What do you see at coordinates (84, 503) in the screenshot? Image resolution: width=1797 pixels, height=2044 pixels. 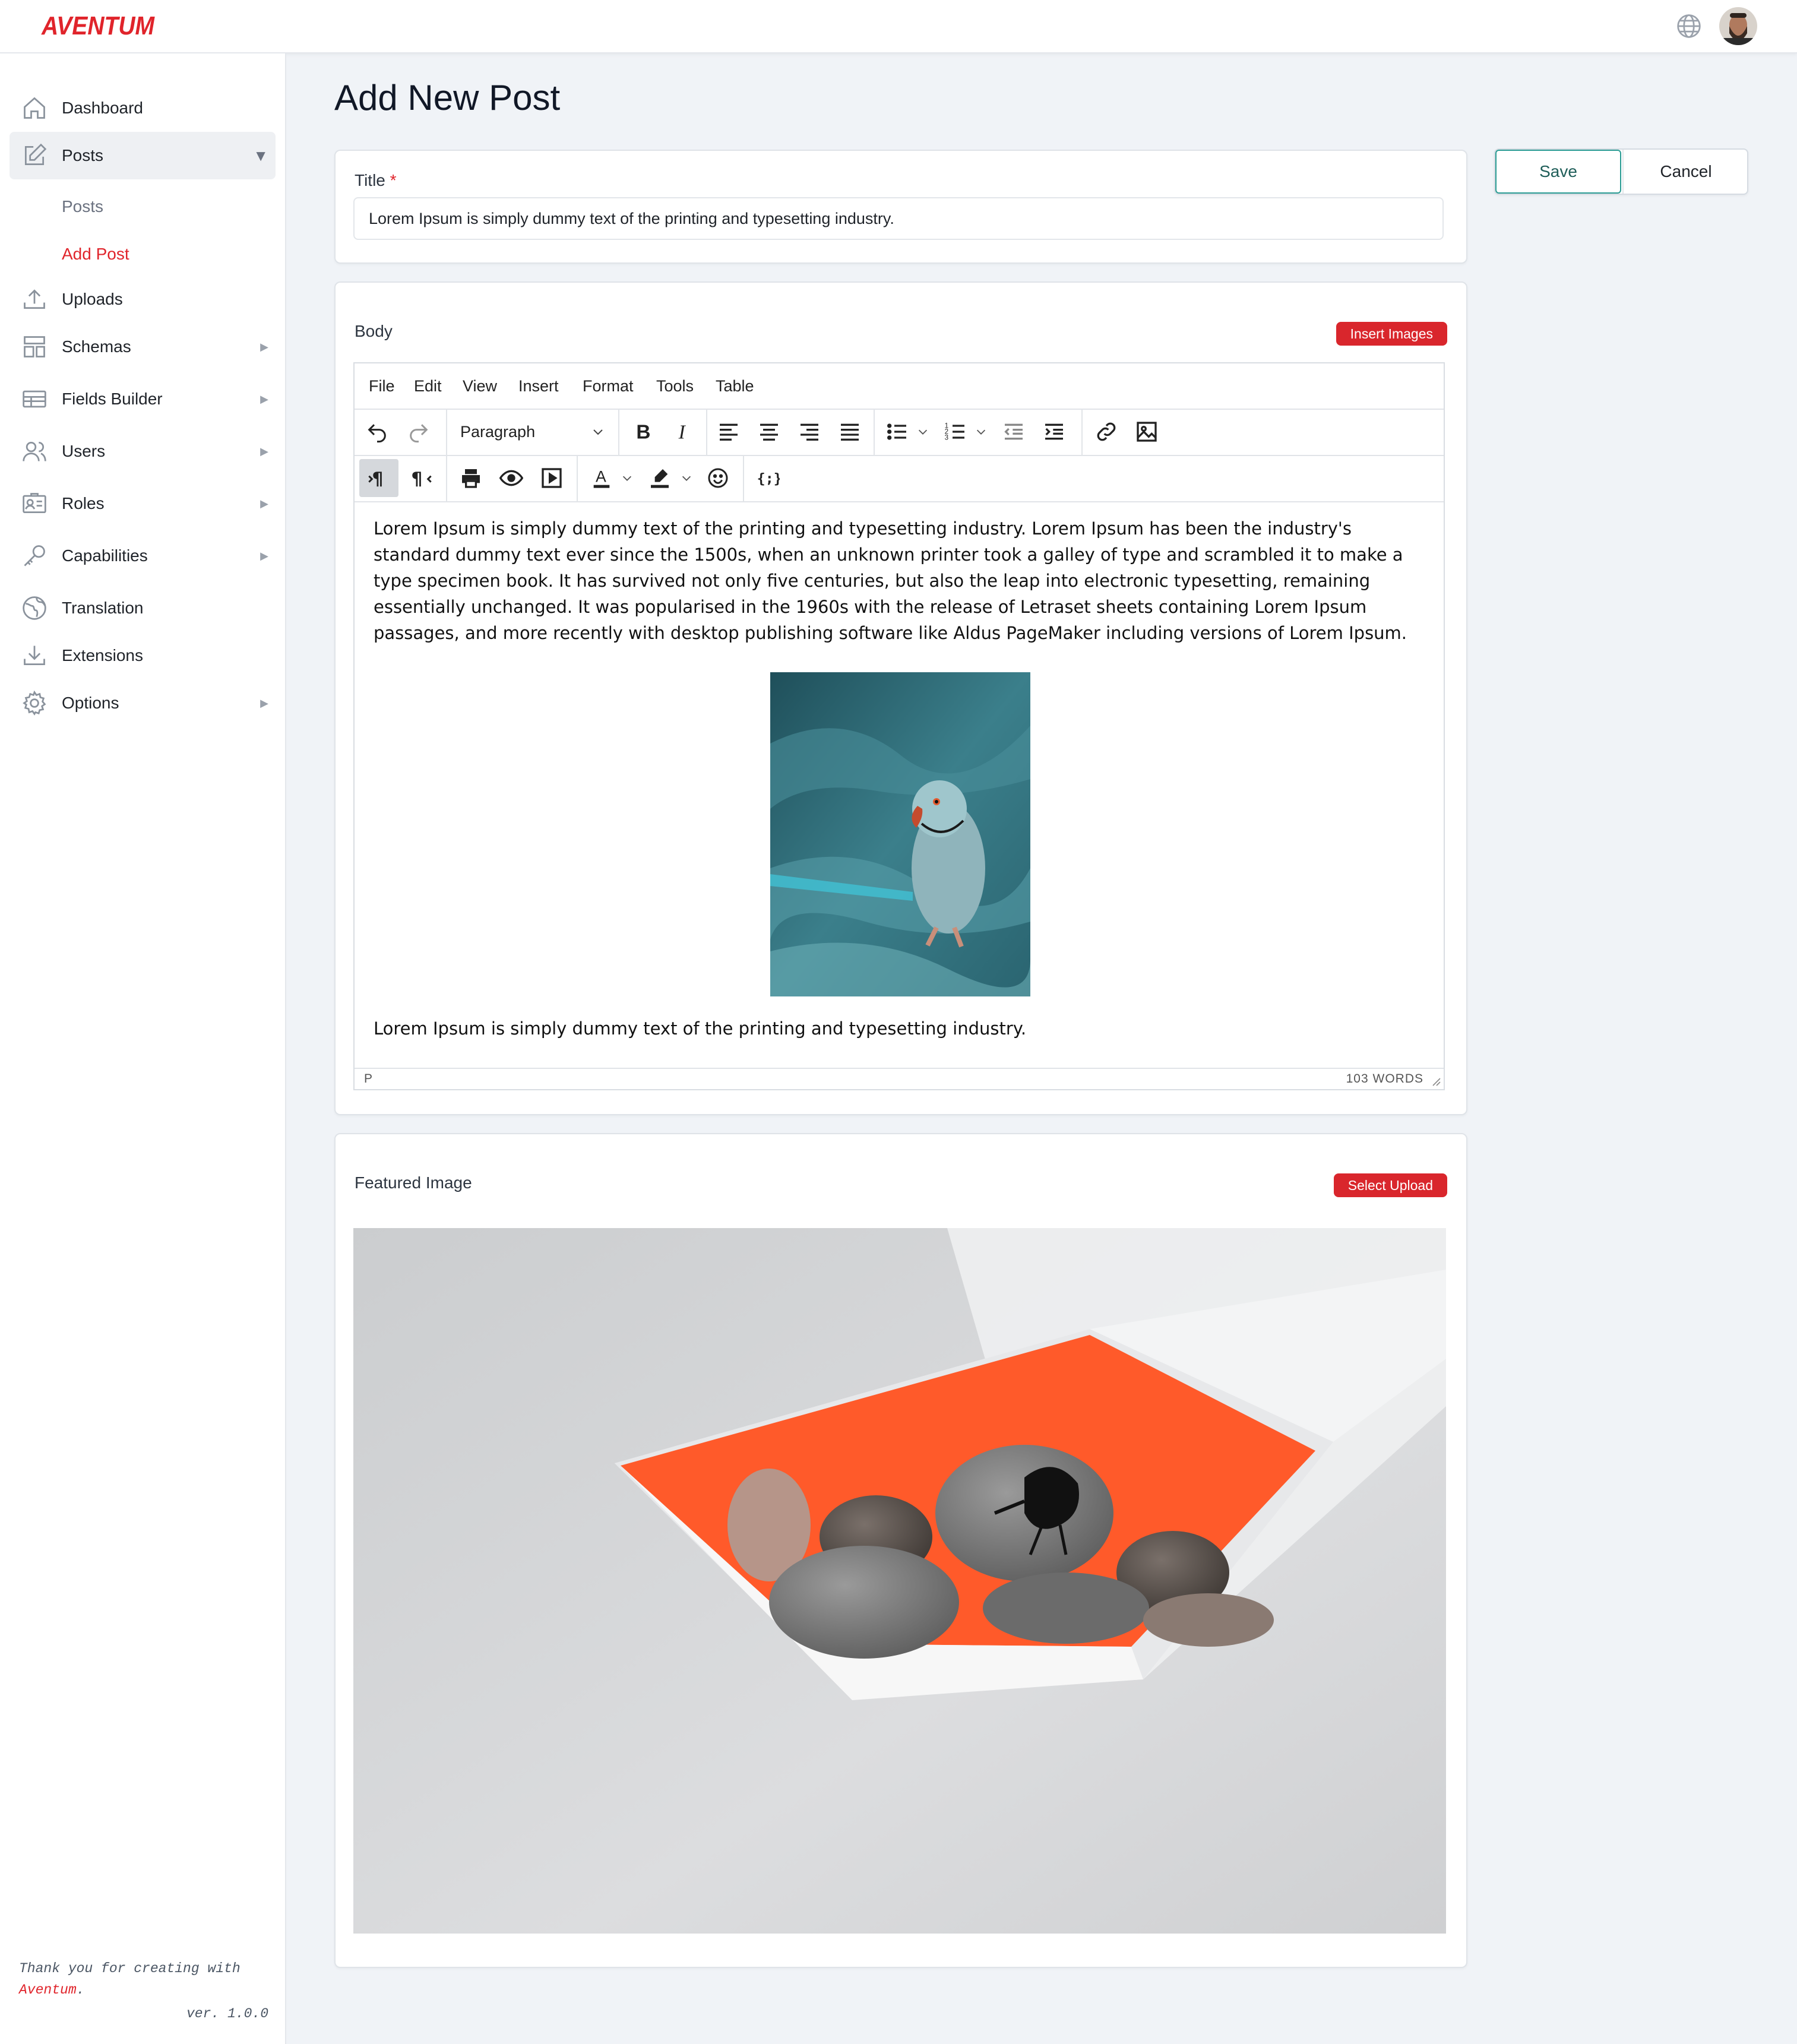 I see `sidebar-item-label: Roles` at bounding box center [84, 503].